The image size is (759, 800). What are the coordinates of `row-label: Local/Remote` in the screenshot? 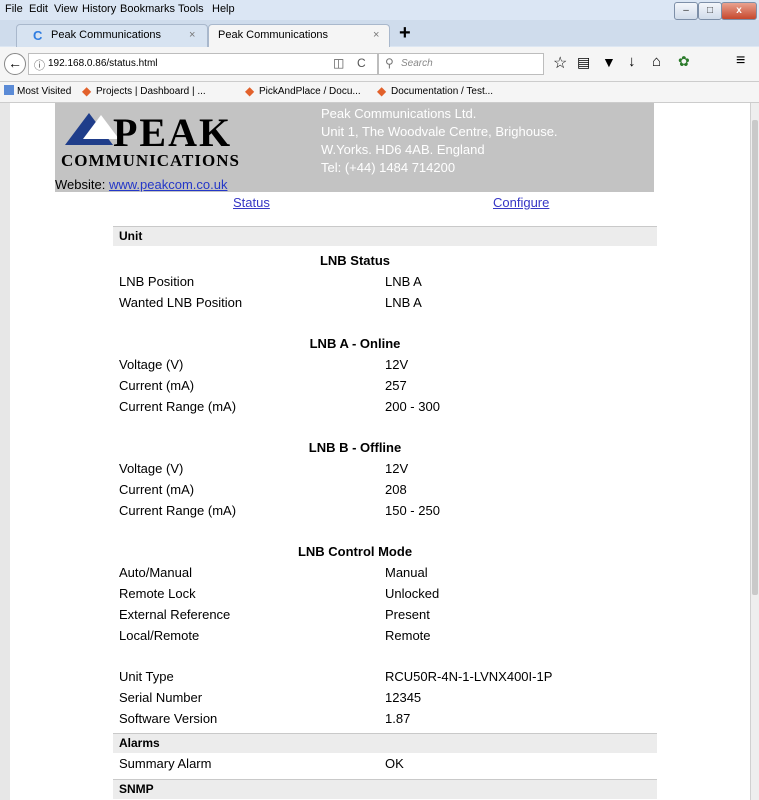 It's located at (159, 635).